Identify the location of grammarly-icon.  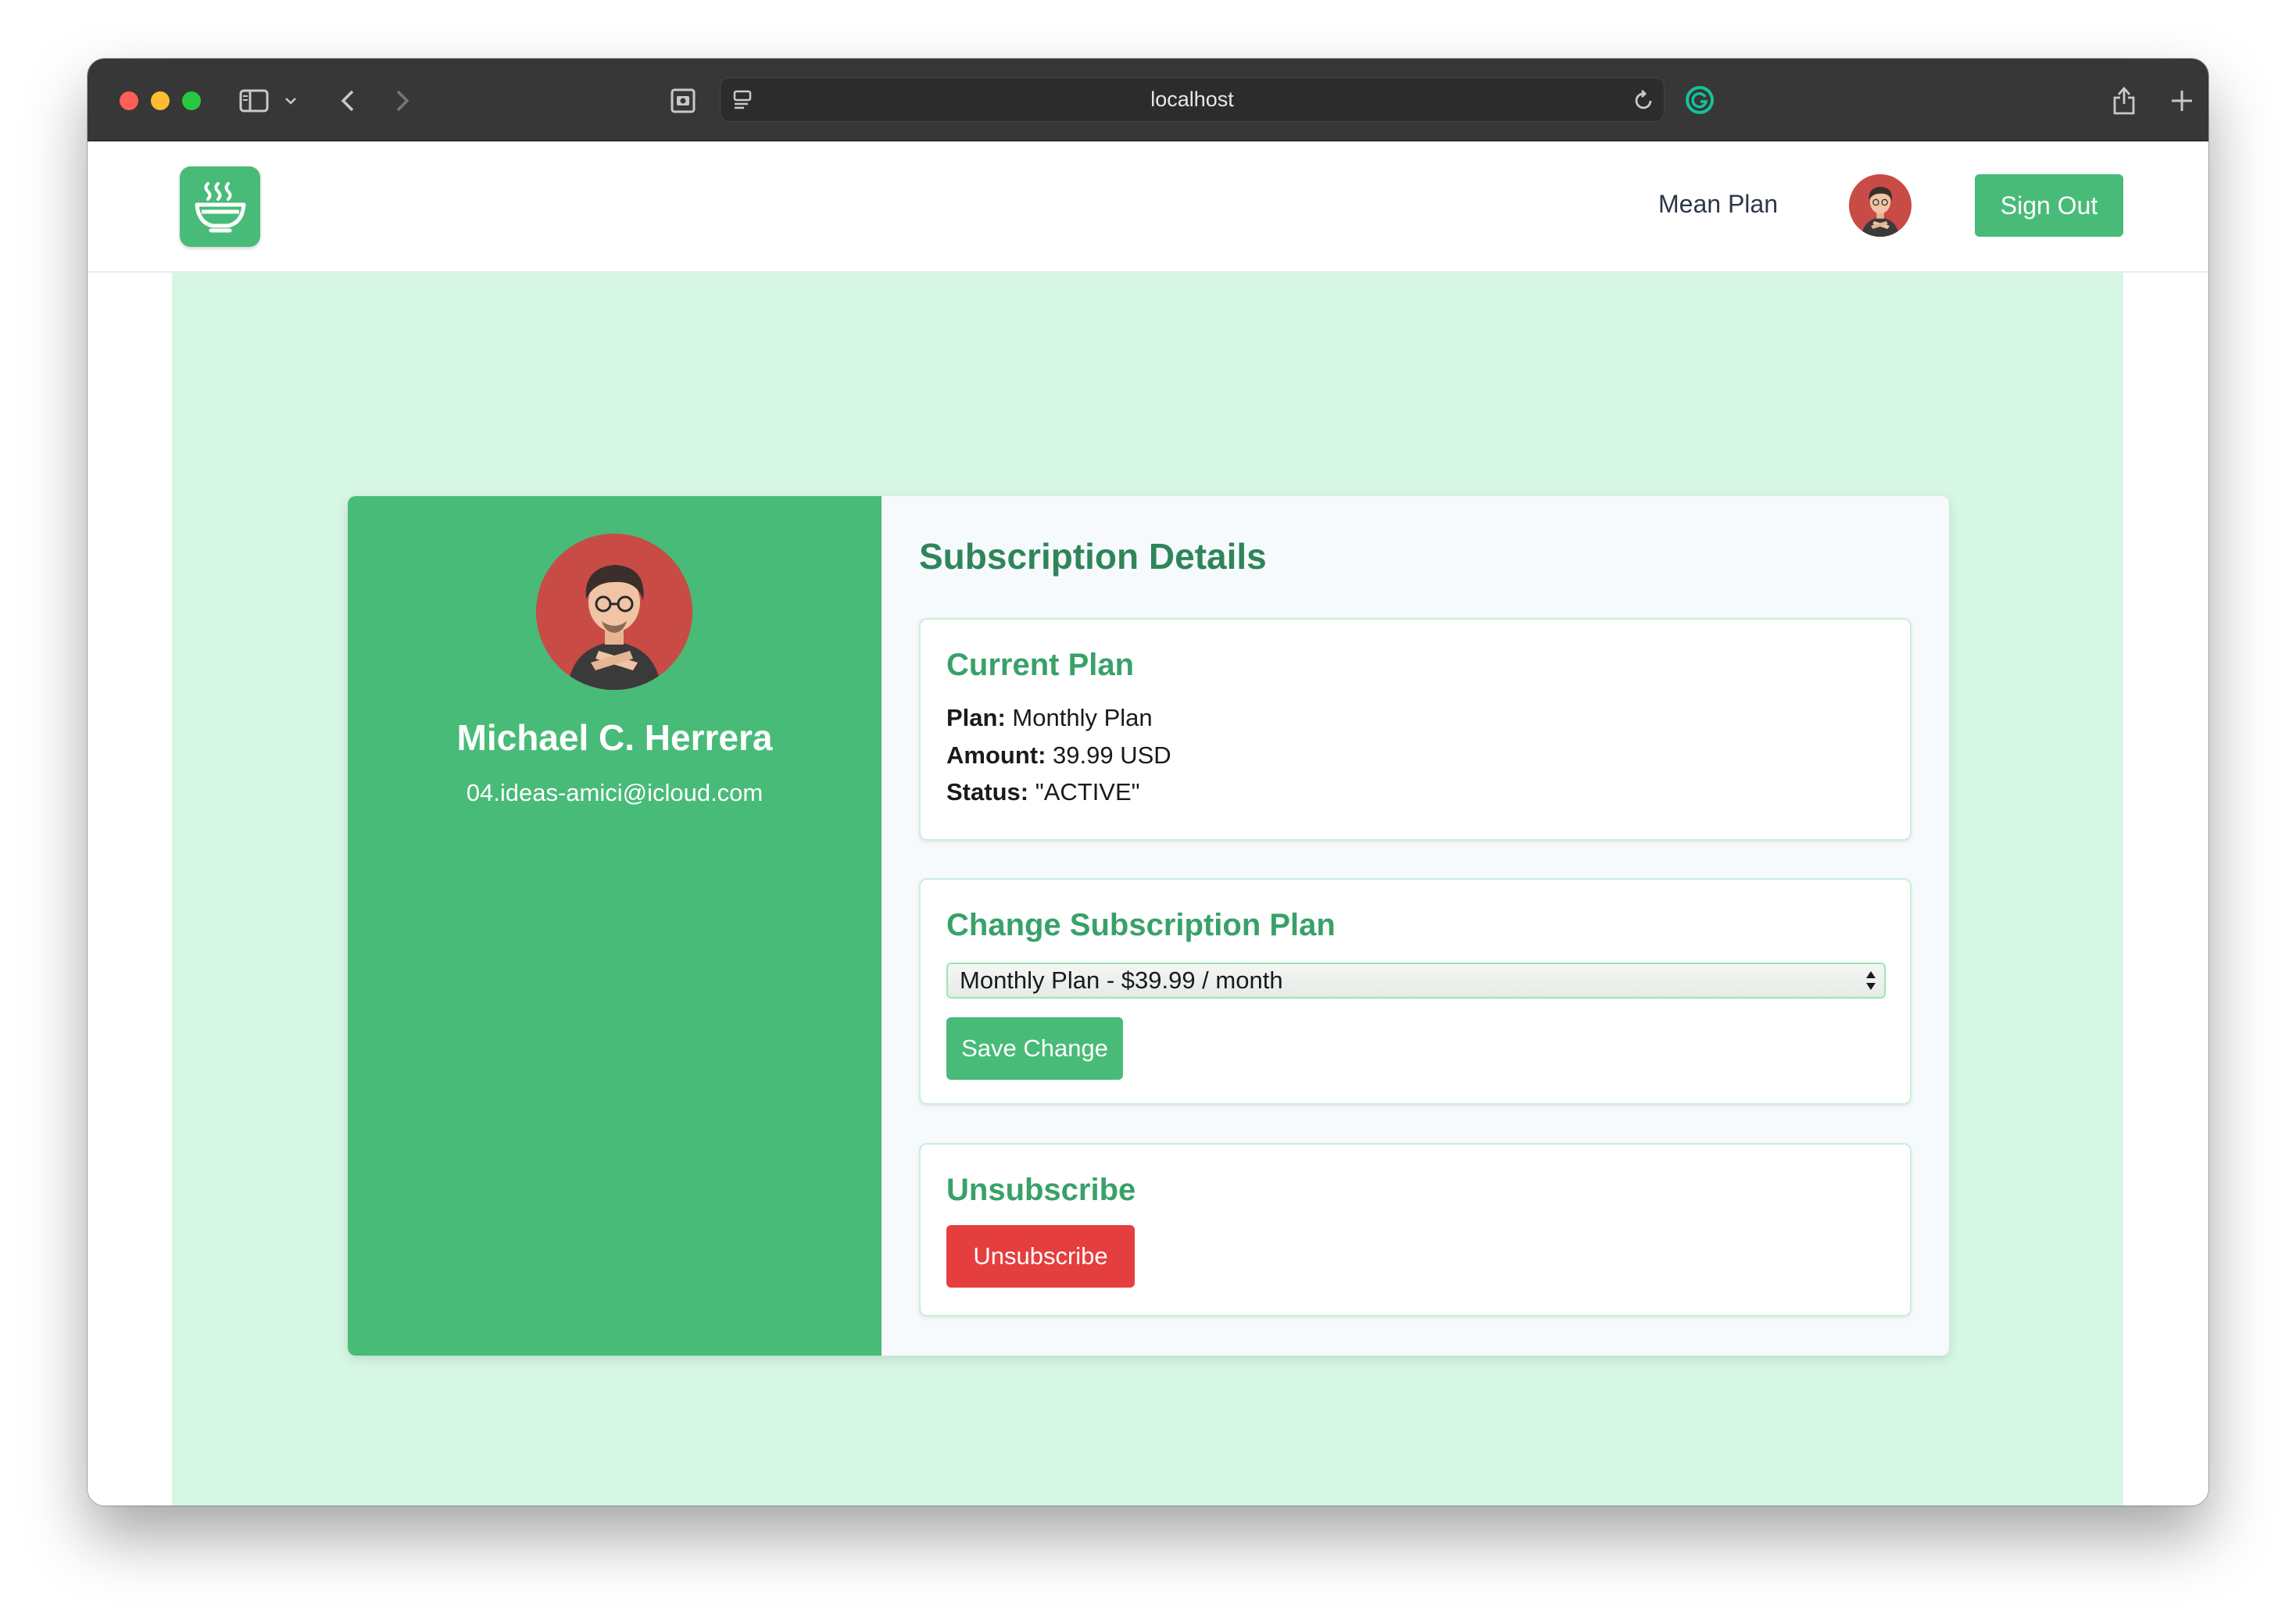
(1700, 100).